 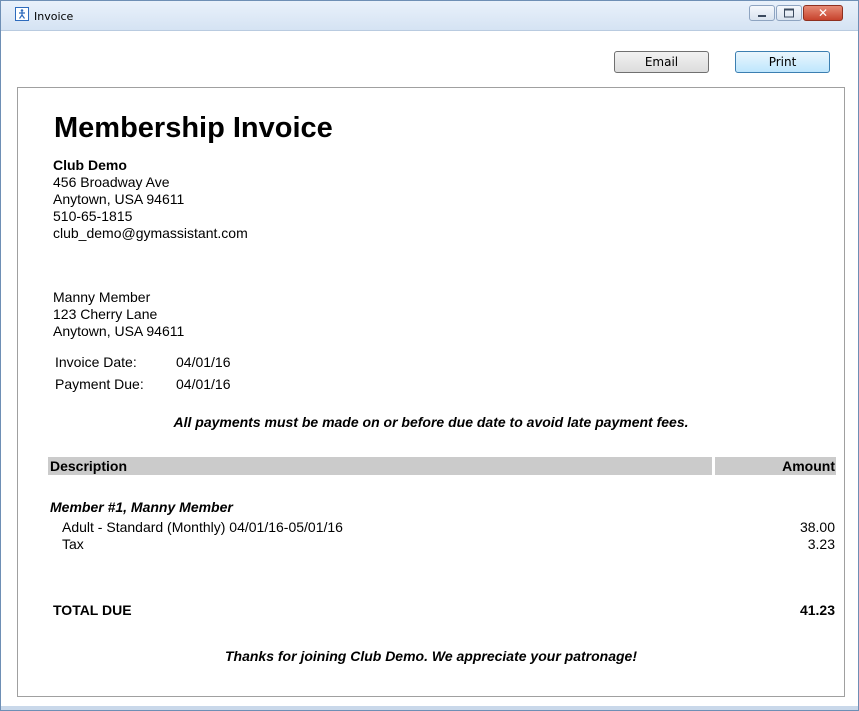 I want to click on maximize-button, so click(x=789, y=13).